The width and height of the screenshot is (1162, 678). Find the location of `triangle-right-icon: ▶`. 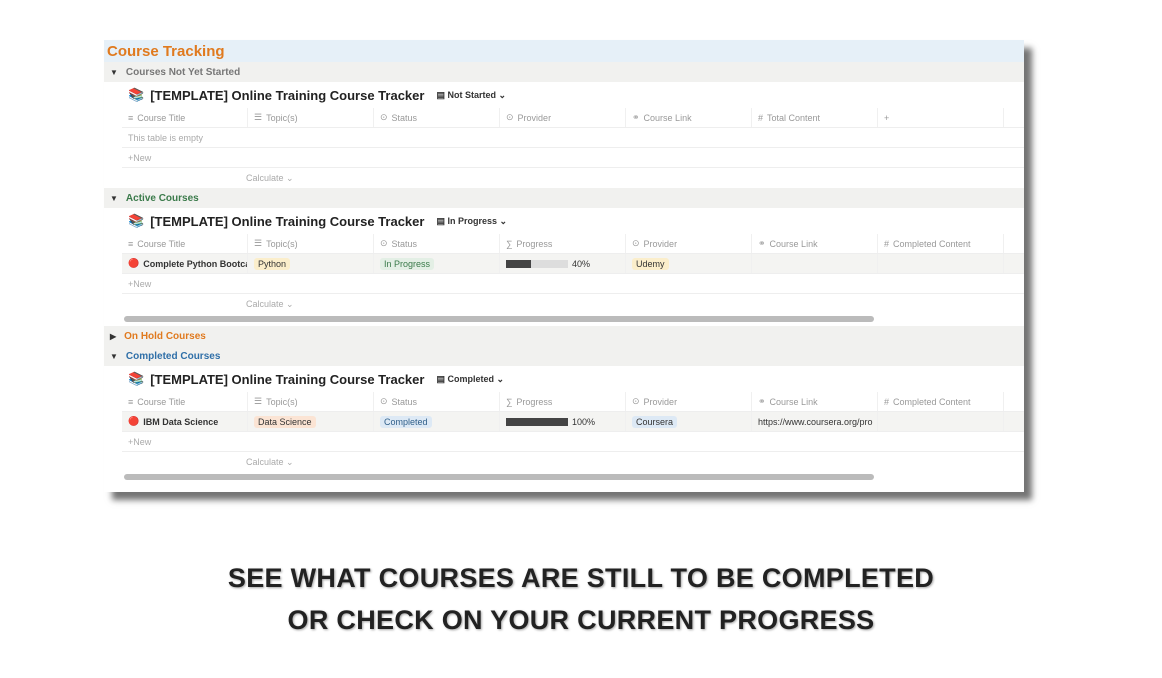

triangle-right-icon: ▶ is located at coordinates (113, 336).